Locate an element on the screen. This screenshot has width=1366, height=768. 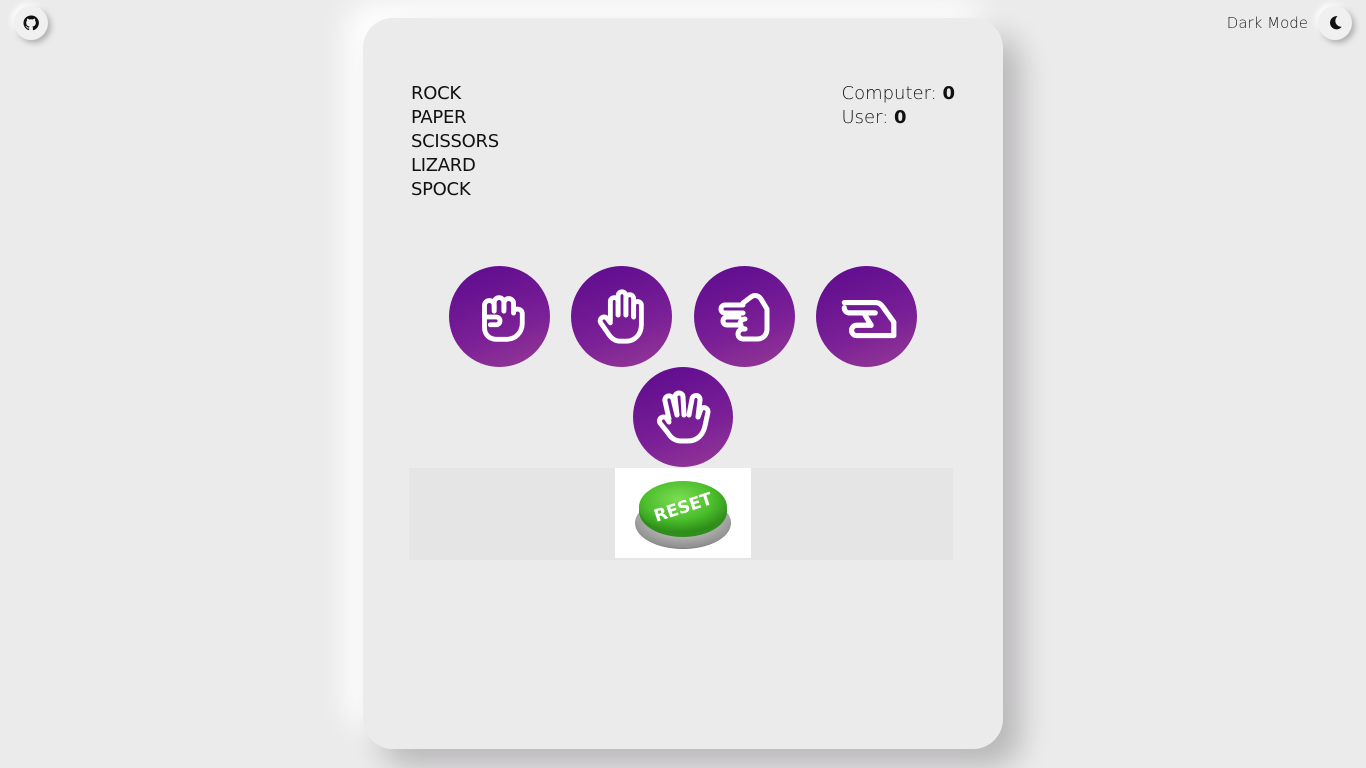
moon-icon is located at coordinates (1335, 23).